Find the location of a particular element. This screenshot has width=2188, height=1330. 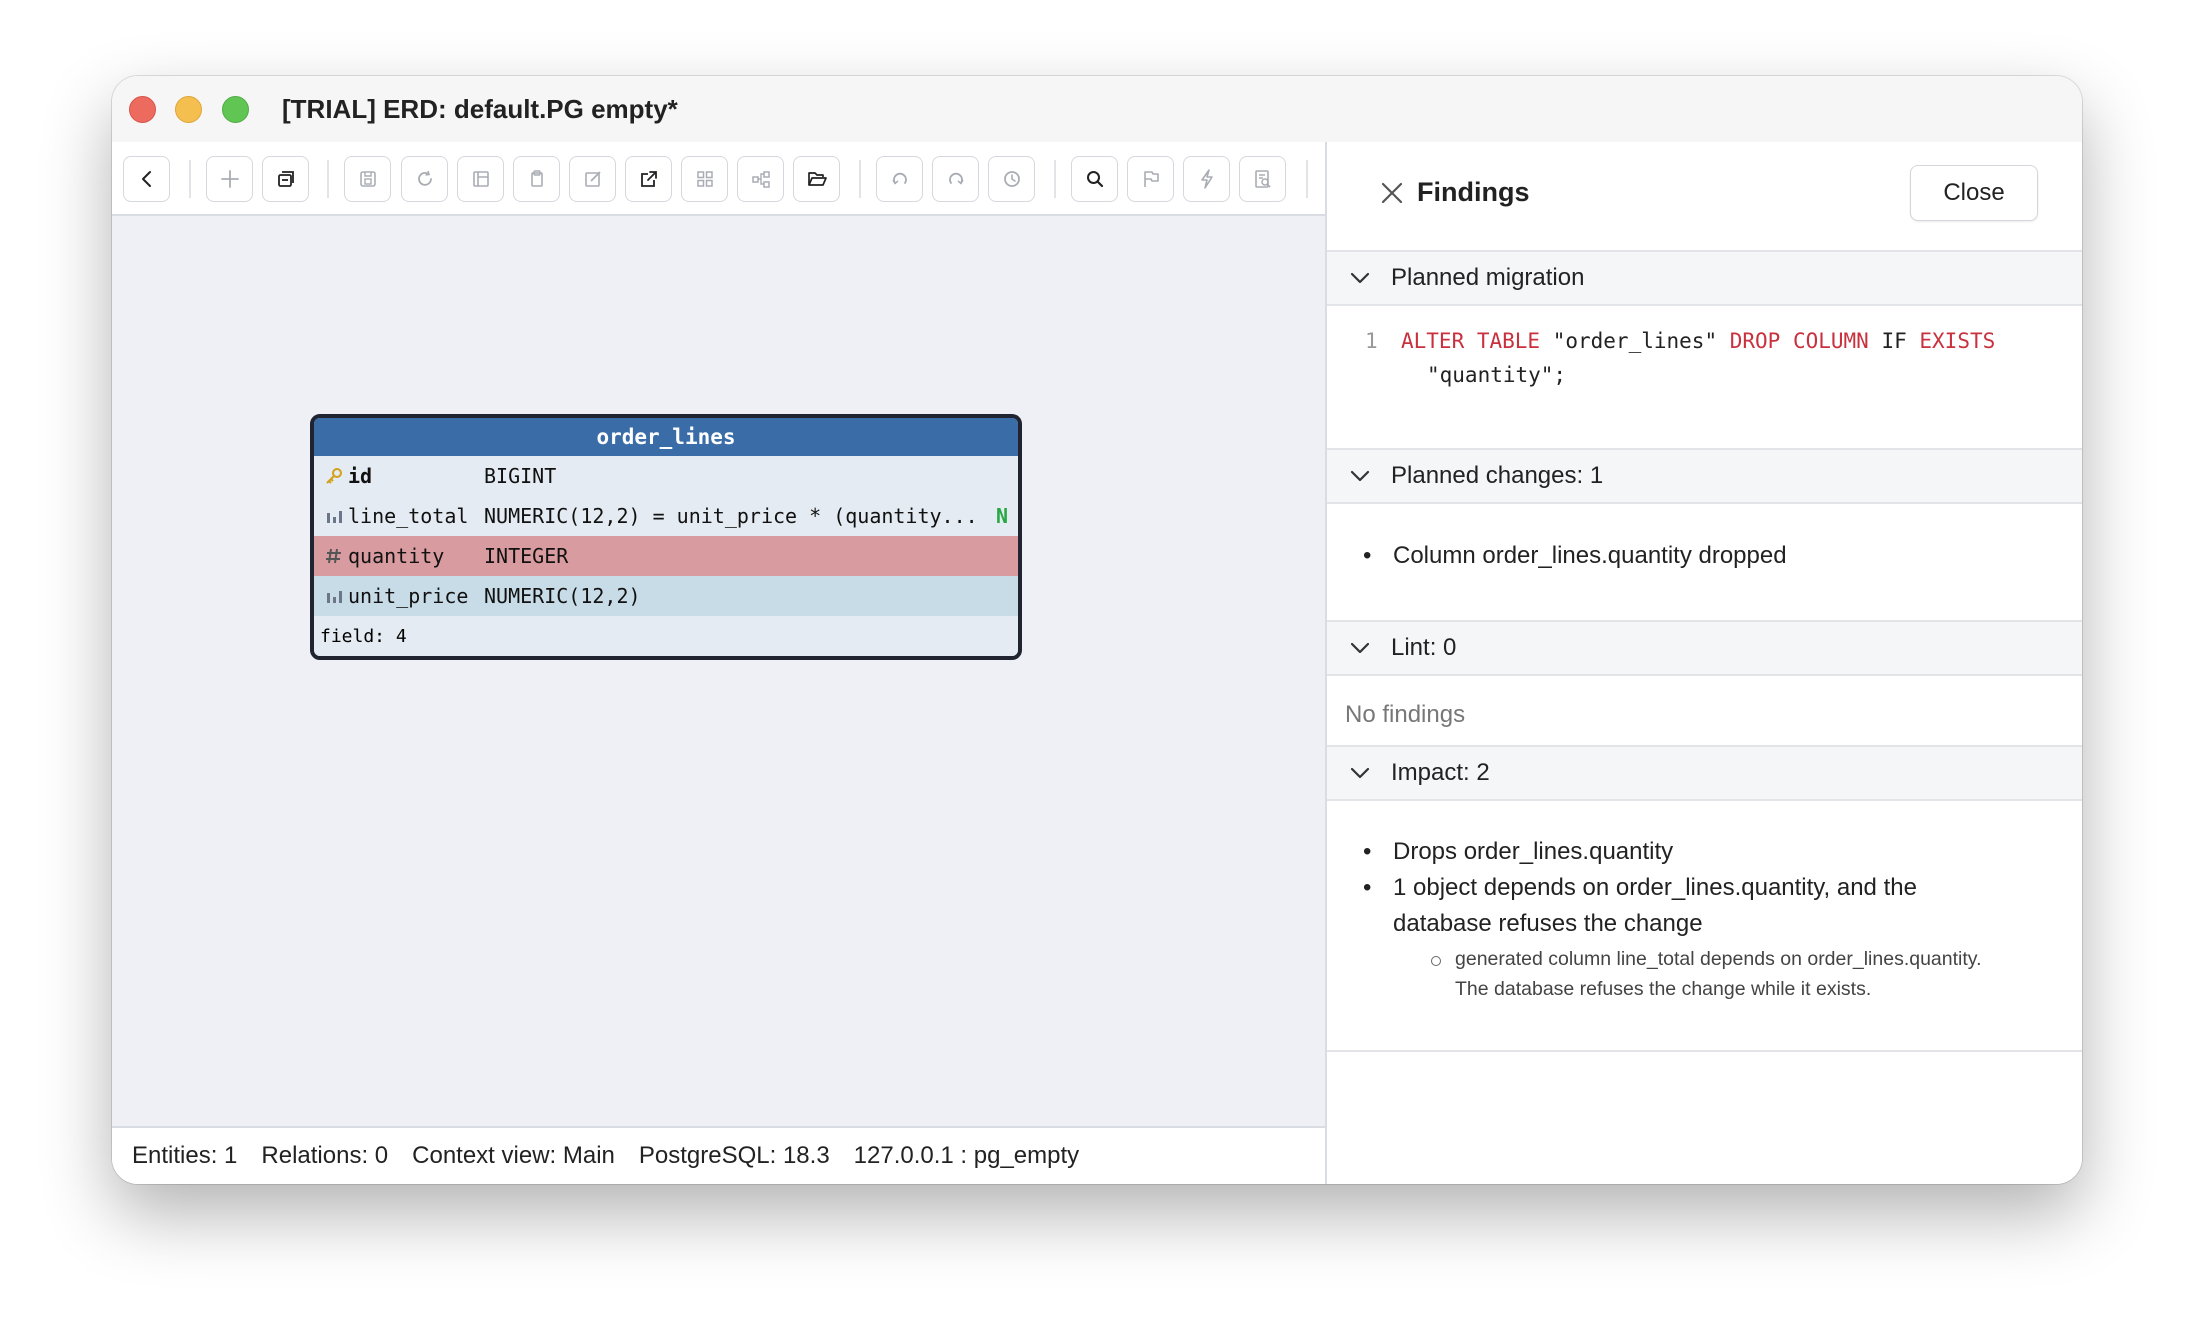

sql-keyword: EXISTS is located at coordinates (1957, 341).